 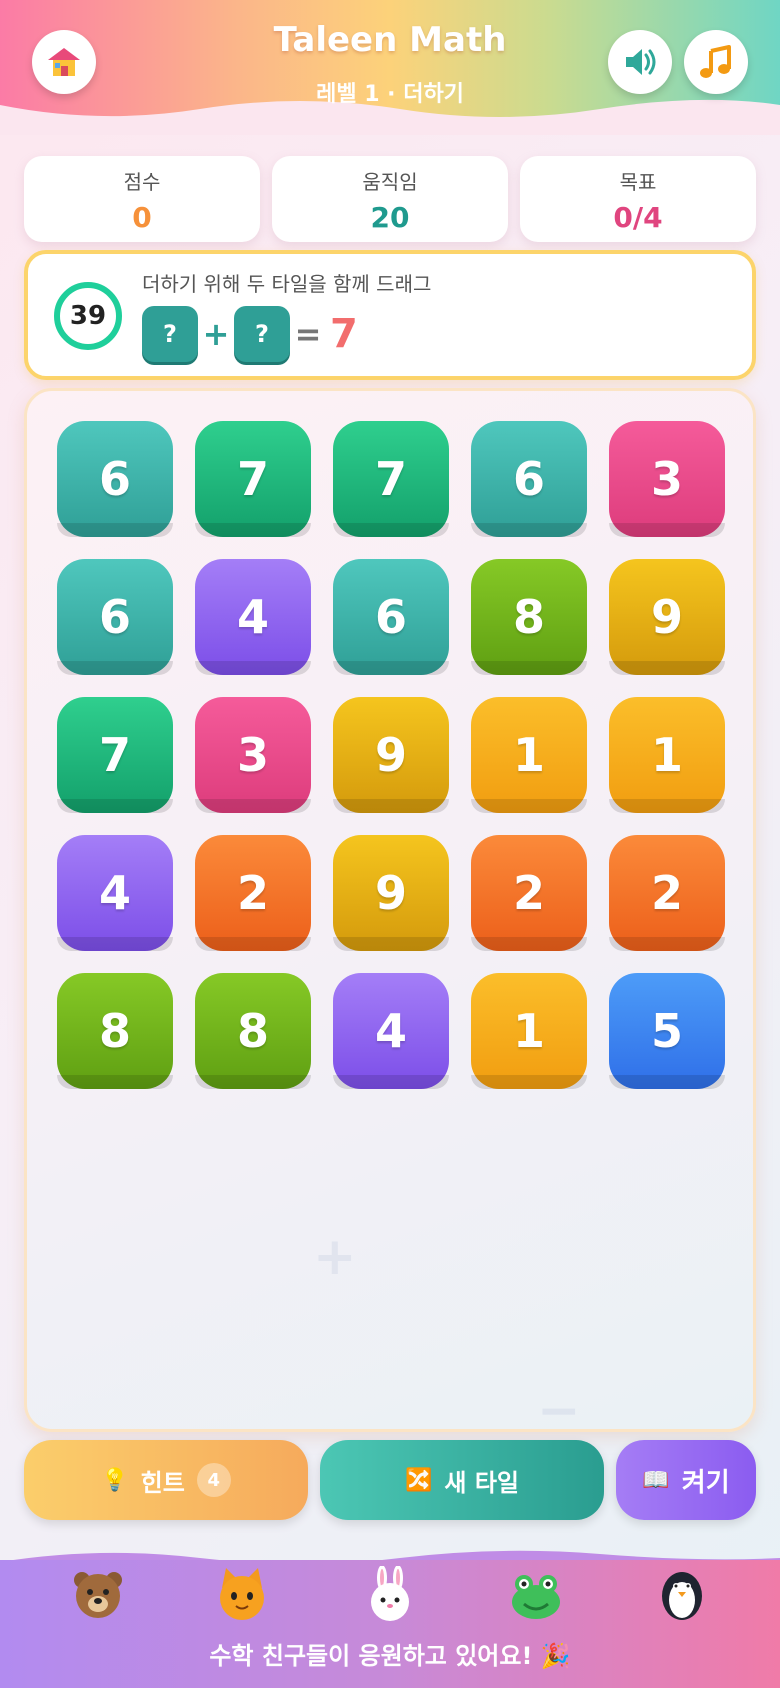 What do you see at coordinates (162, 1482) in the screenshot?
I see `hint-label: 힌트` at bounding box center [162, 1482].